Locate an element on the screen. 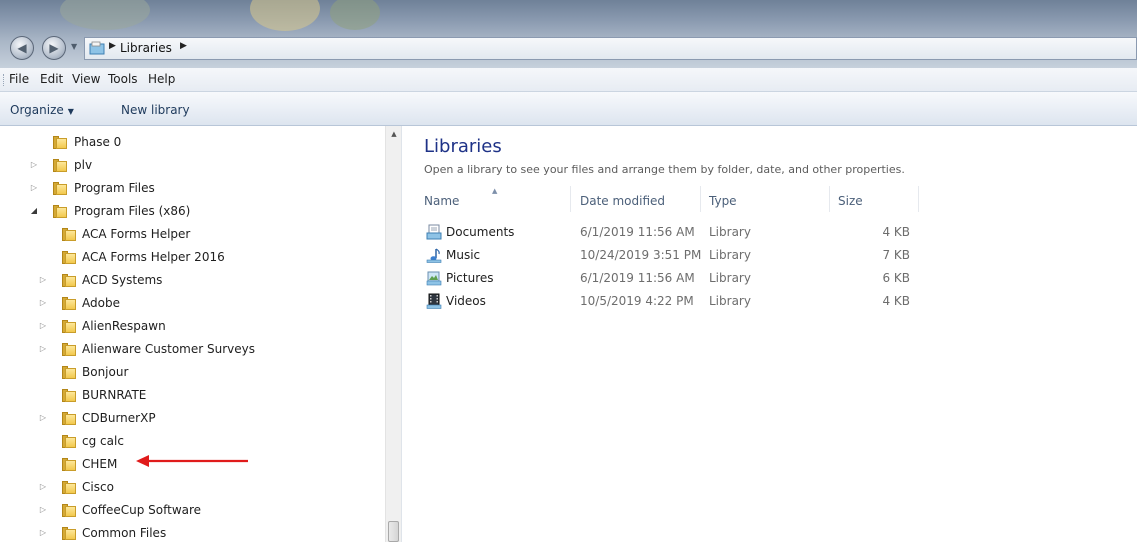 The height and width of the screenshot is (545, 1137). tree-item-label: ACA Forms Helper 2016 is located at coordinates (153, 257).